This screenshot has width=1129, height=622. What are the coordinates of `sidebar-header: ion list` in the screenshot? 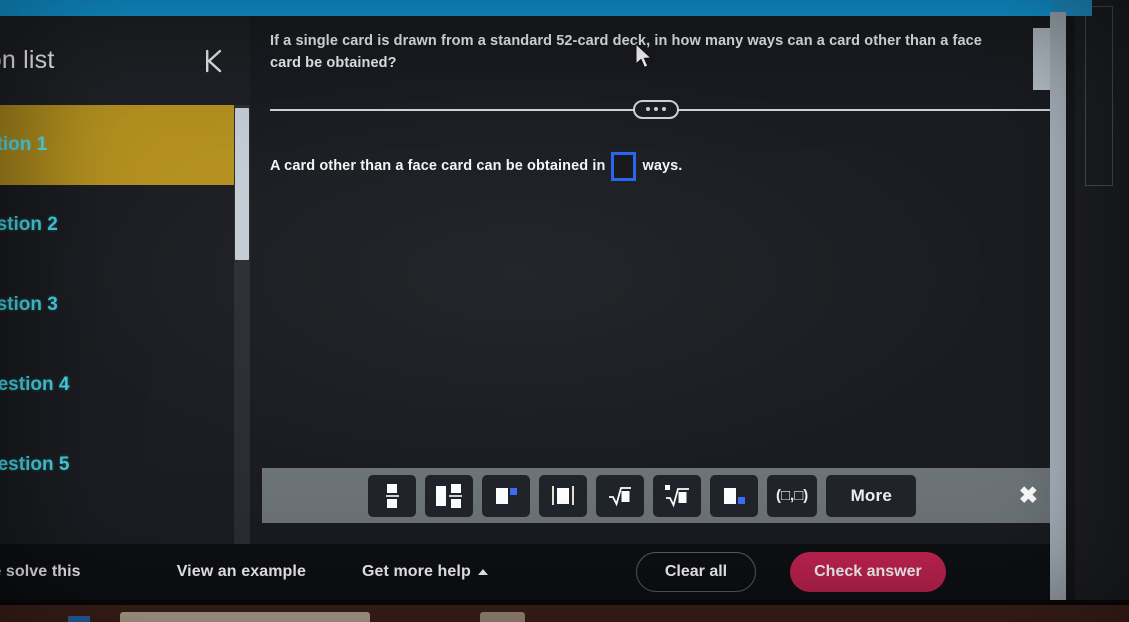 It's located at (125, 60).